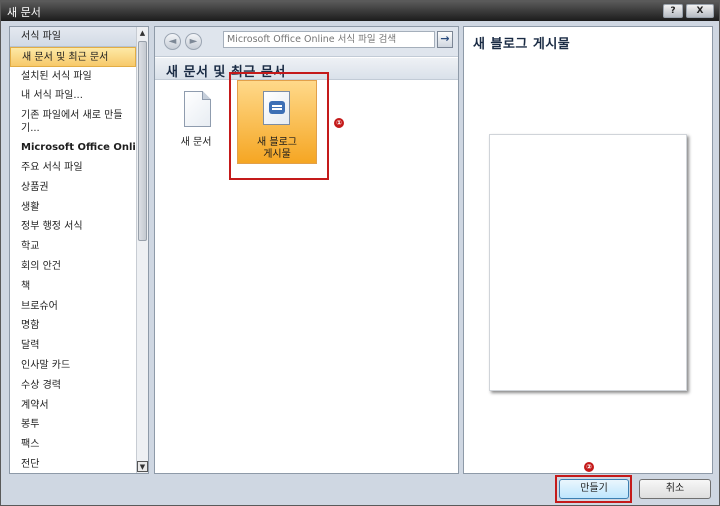  What do you see at coordinates (142, 250) in the screenshot?
I see `category-scrollbar: ▲ ▼` at bounding box center [142, 250].